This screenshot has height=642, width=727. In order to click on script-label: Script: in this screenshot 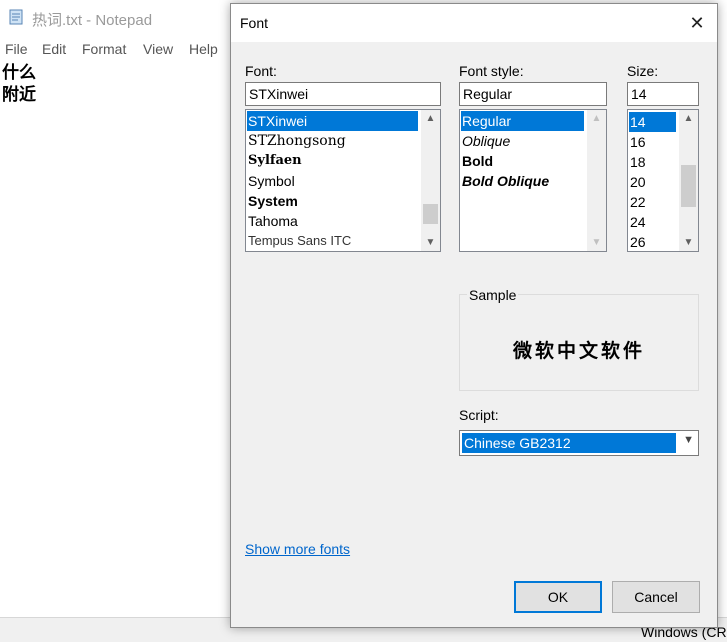, I will do `click(479, 415)`.